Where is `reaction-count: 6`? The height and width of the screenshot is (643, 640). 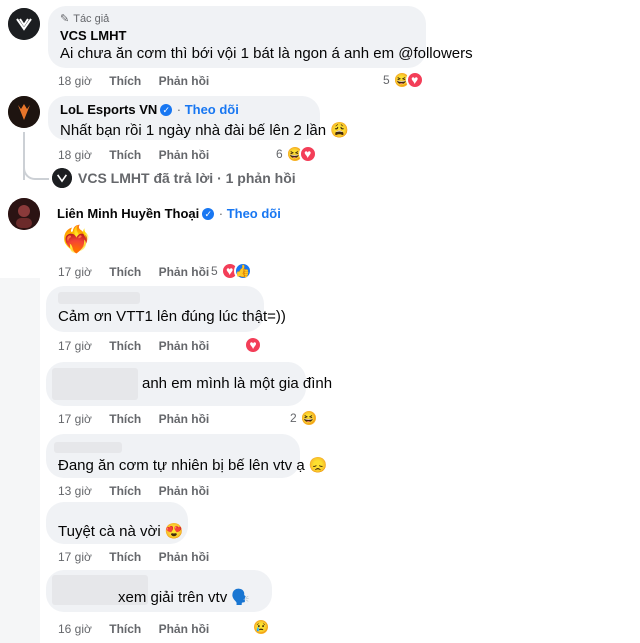
reaction-count: 6 is located at coordinates (279, 154).